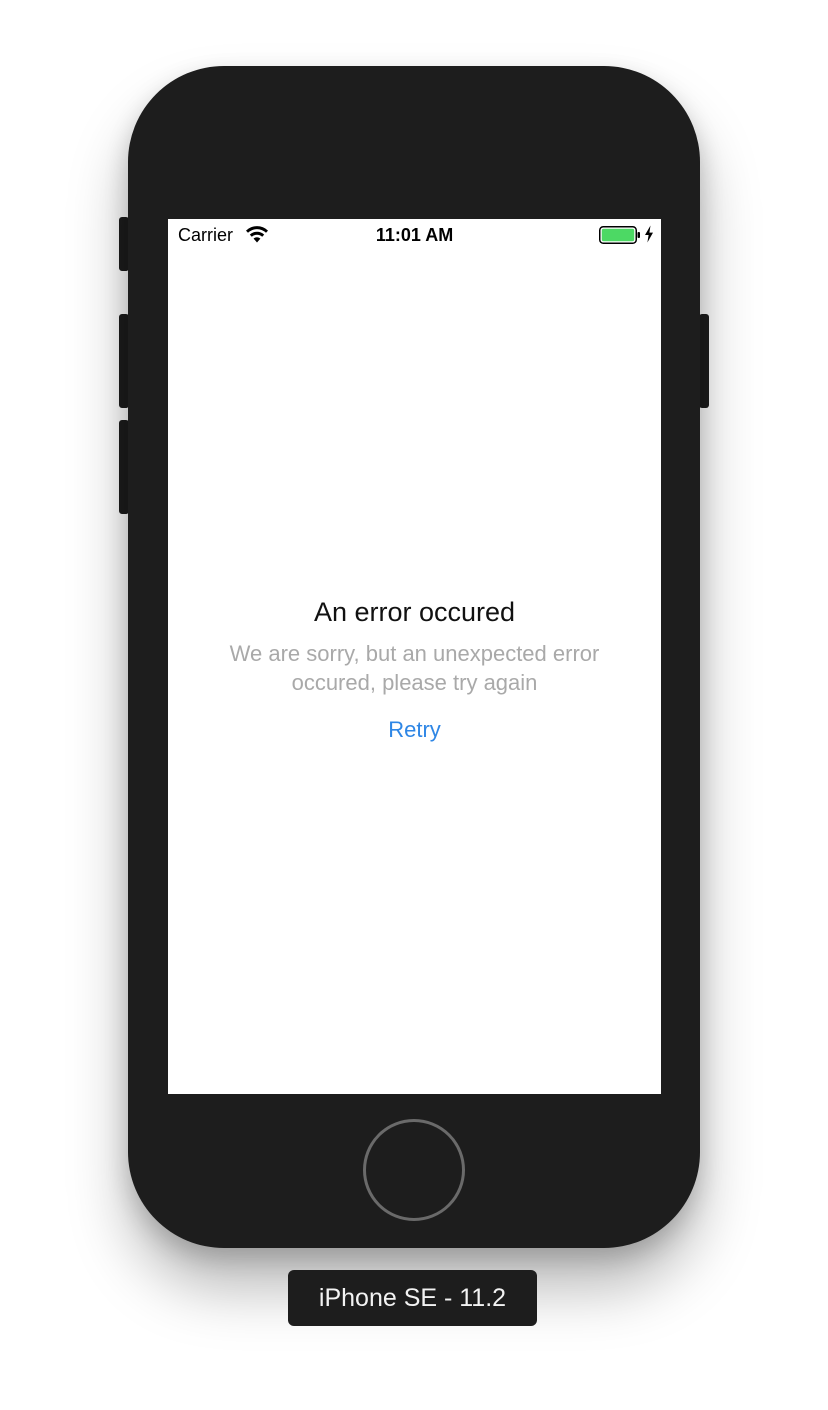  I want to click on charging-icon, so click(649, 234).